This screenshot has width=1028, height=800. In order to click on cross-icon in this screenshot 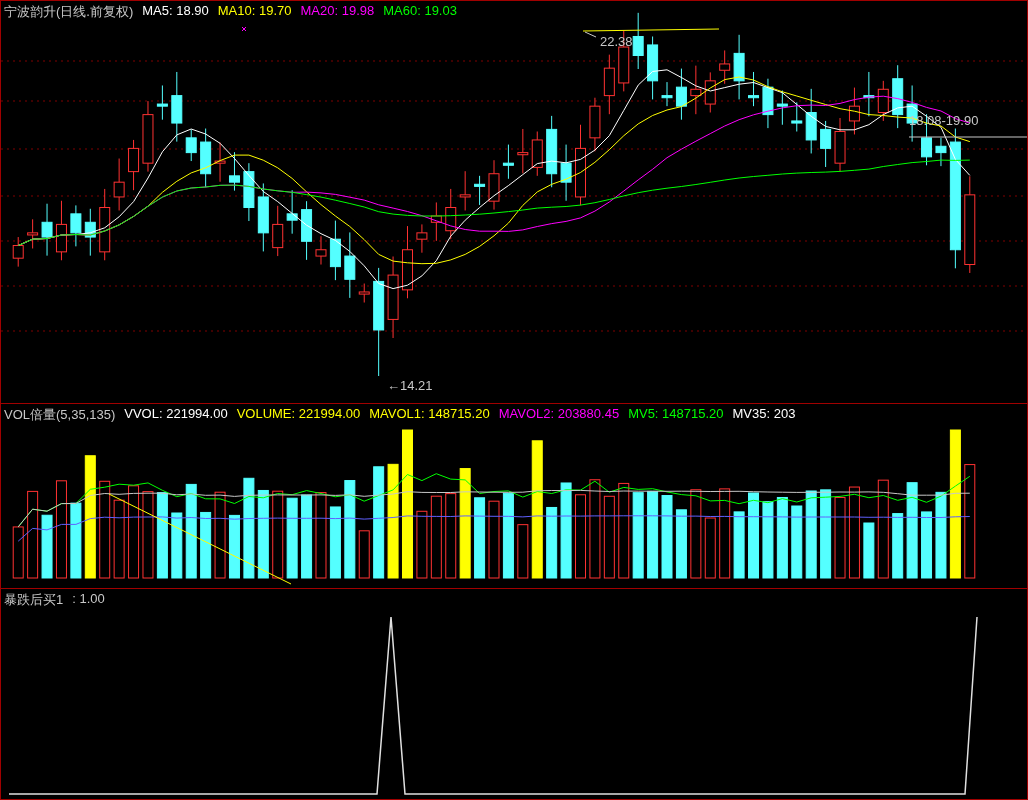, I will do `click(244, 29)`.